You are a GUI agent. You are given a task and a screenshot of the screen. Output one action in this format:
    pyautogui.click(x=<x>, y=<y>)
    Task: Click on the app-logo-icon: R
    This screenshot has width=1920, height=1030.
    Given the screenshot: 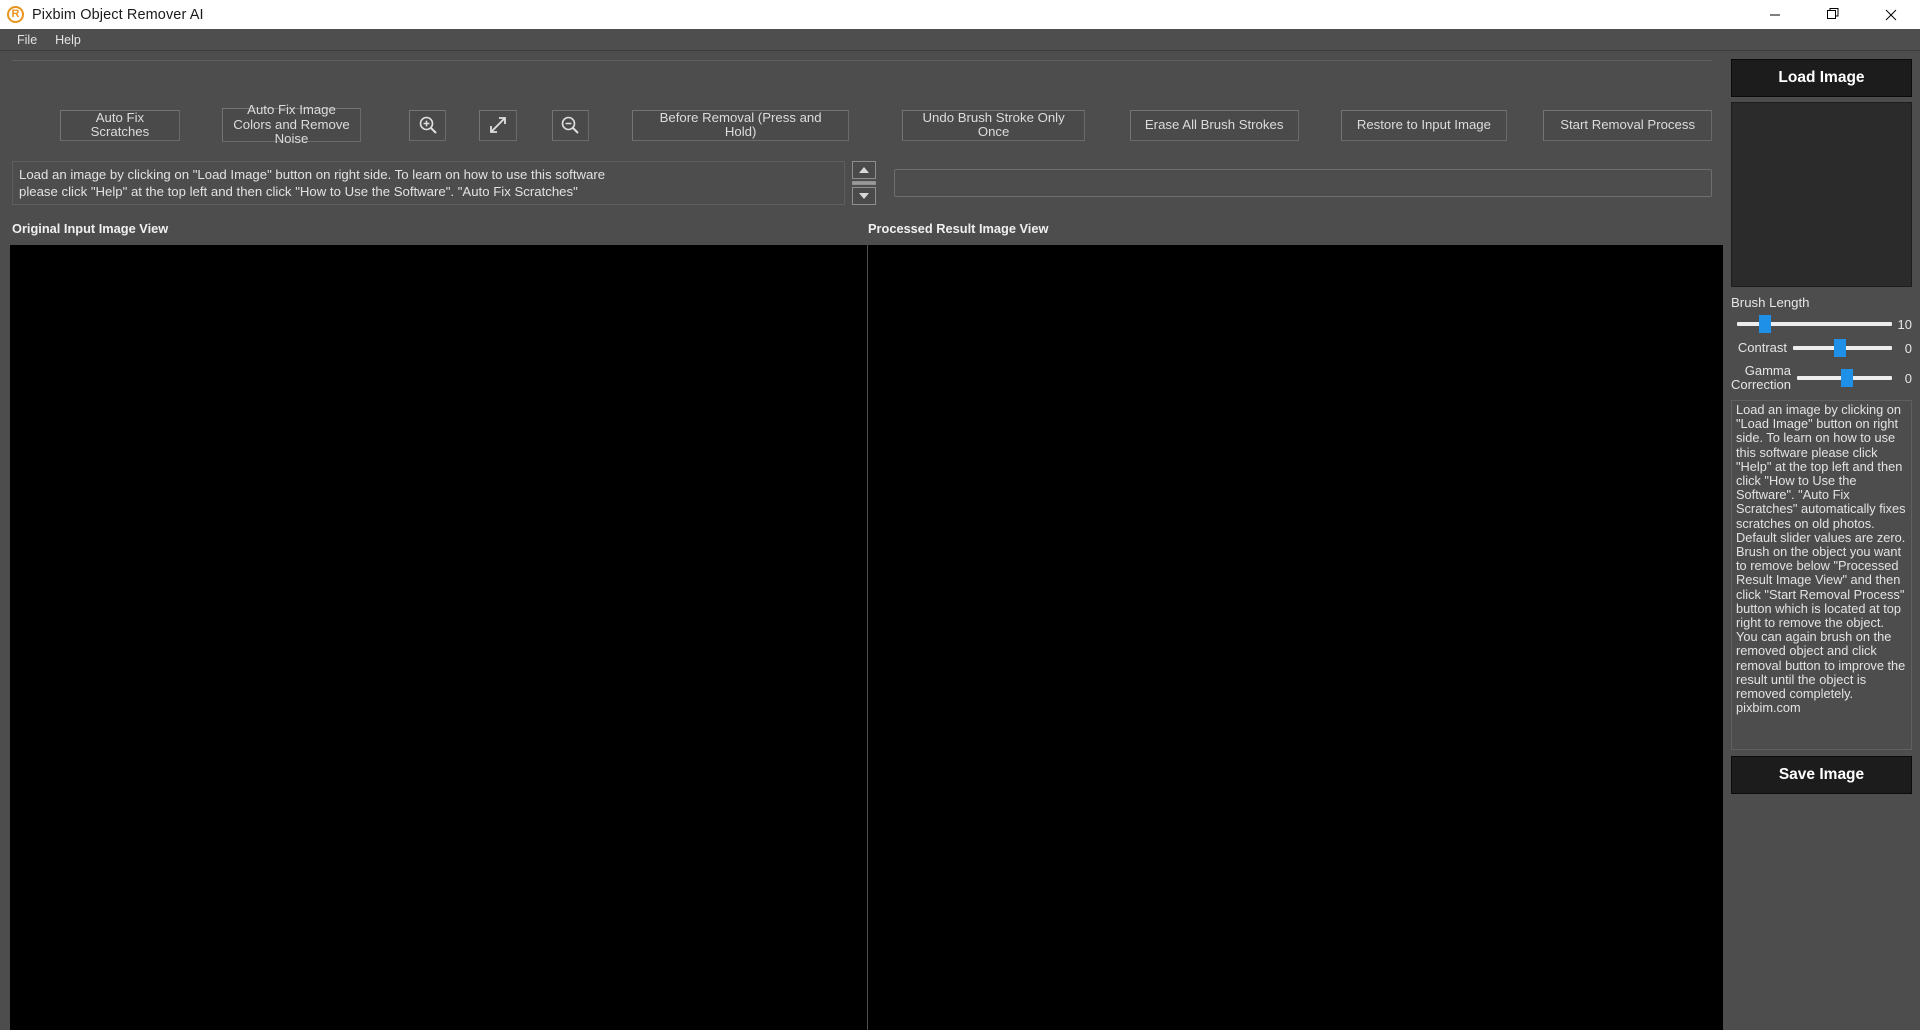 What is the action you would take?
    pyautogui.click(x=15, y=14)
    